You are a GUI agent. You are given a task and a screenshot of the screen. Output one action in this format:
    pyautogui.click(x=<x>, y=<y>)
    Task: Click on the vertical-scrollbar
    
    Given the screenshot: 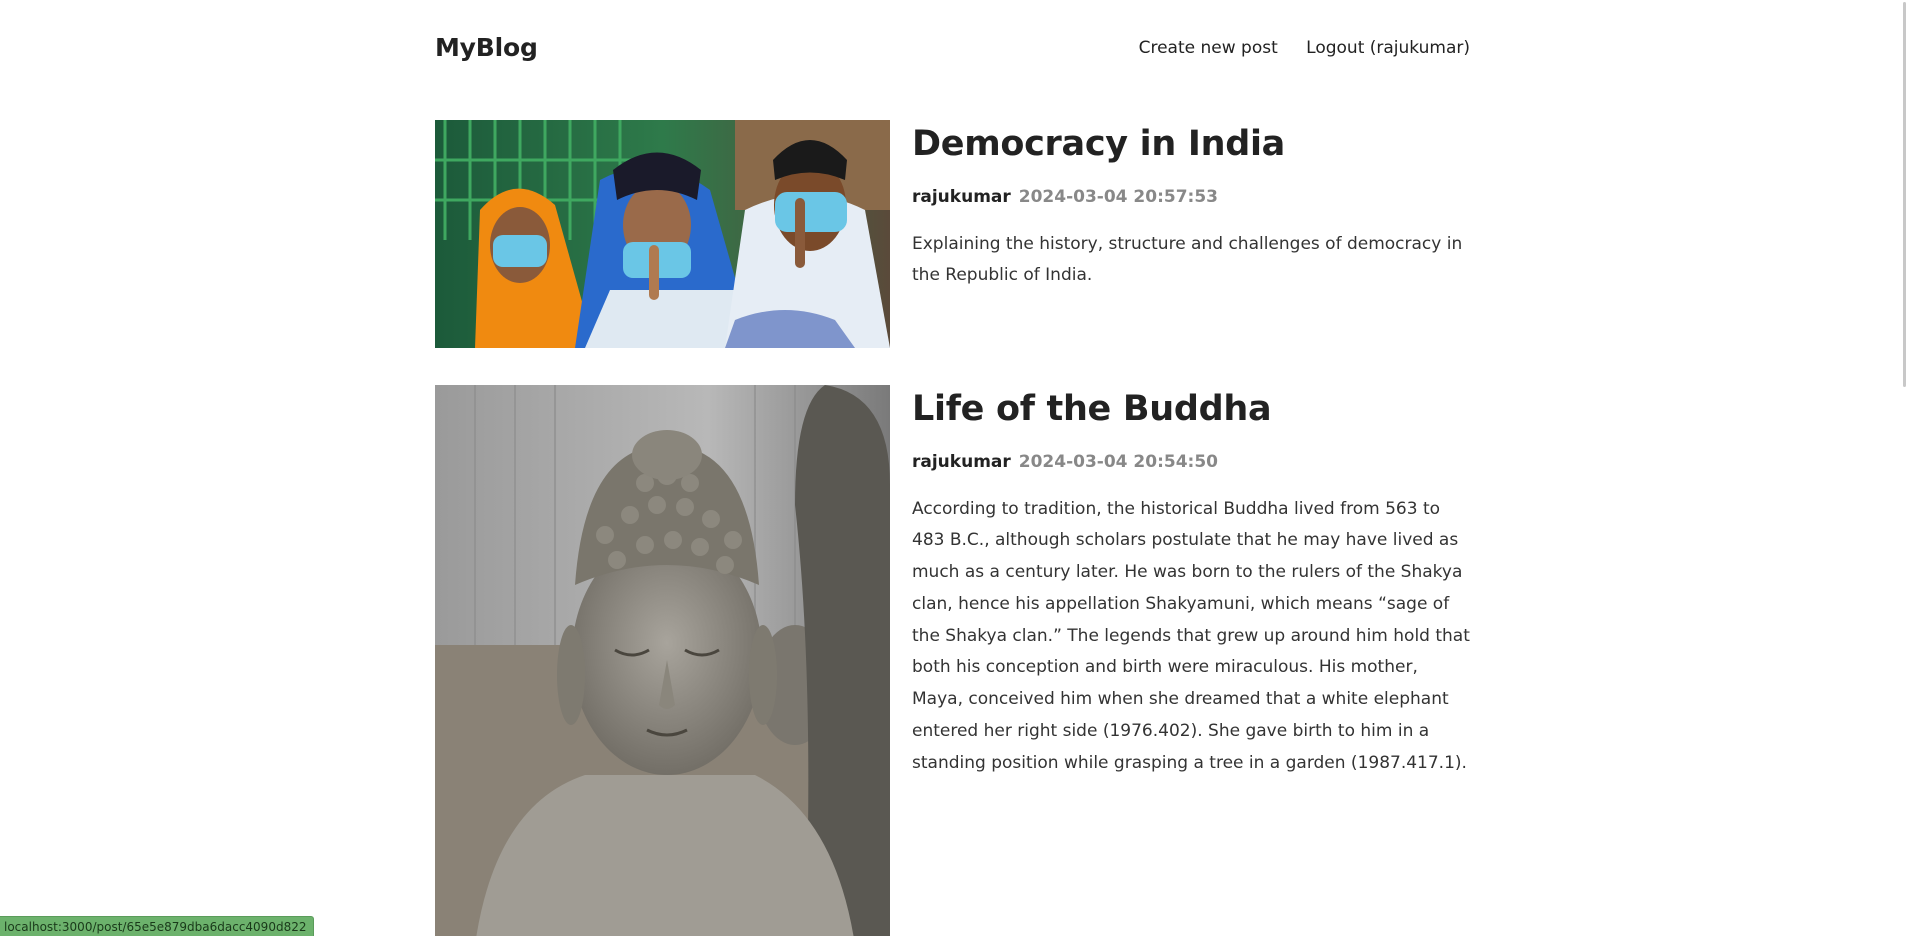 What is the action you would take?
    pyautogui.click(x=1902, y=468)
    